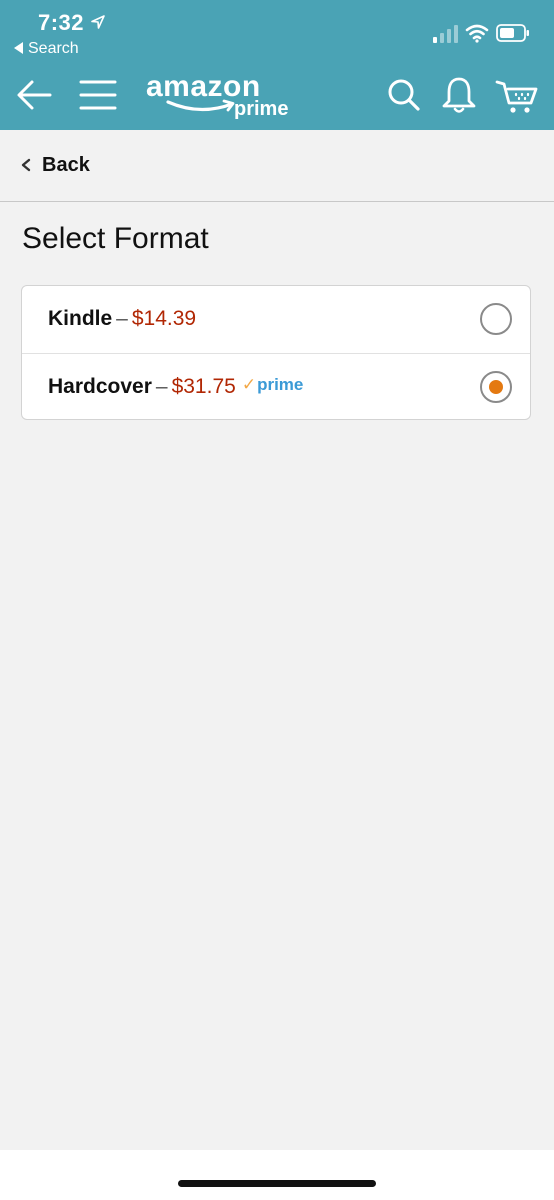 The width and height of the screenshot is (554, 1200). What do you see at coordinates (200, 105) in the screenshot?
I see `smile-arrow-icon` at bounding box center [200, 105].